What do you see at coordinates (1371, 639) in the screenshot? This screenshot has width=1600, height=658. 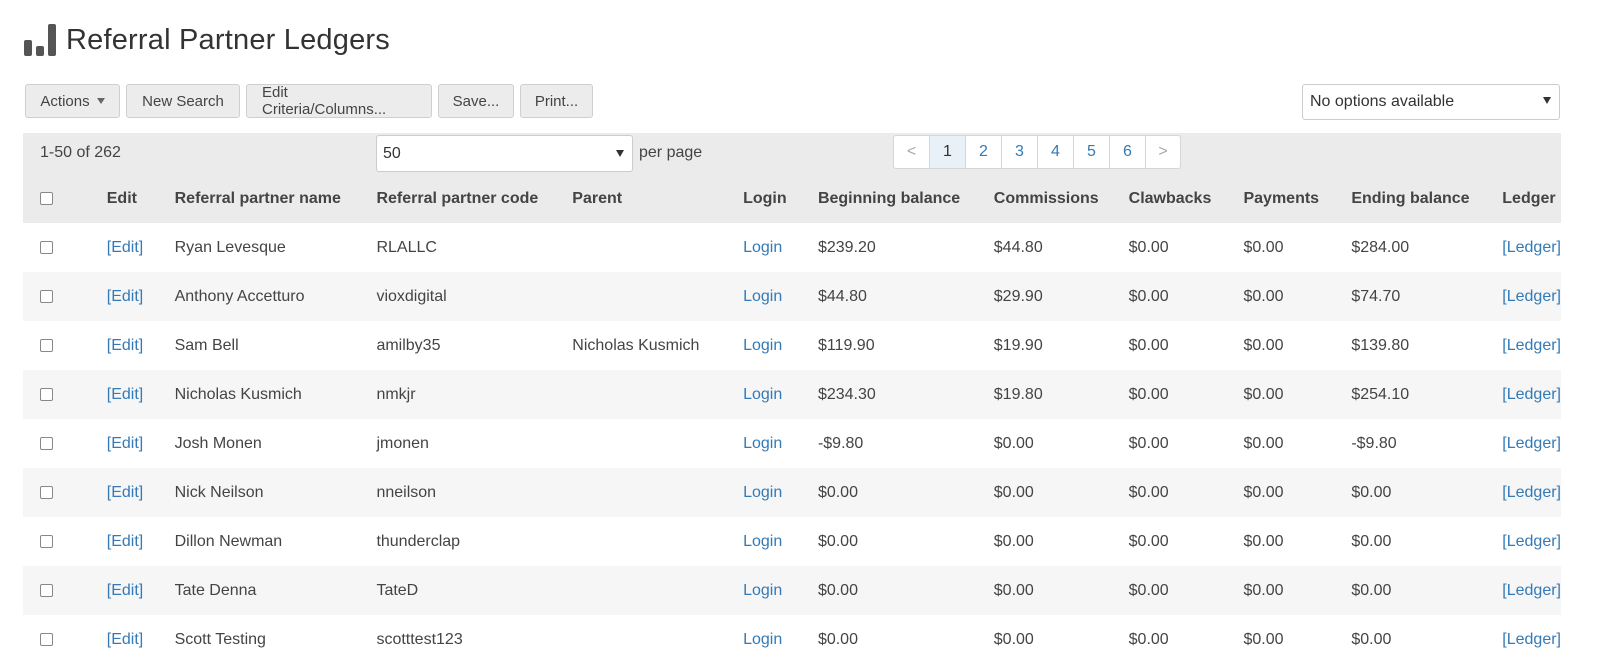 I see `ending-balance: $0.00` at bounding box center [1371, 639].